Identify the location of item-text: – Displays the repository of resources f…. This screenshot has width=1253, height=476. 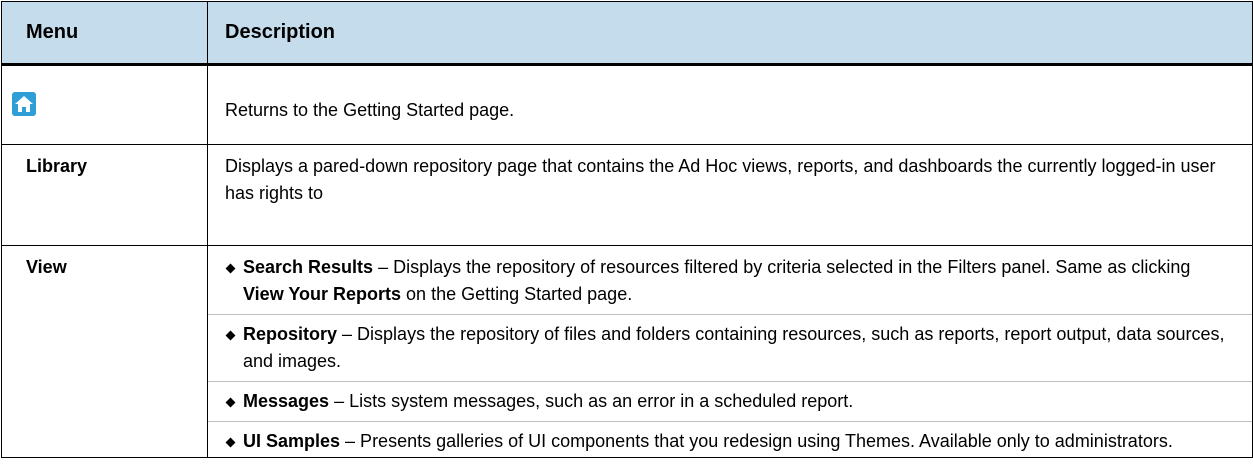
(782, 267).